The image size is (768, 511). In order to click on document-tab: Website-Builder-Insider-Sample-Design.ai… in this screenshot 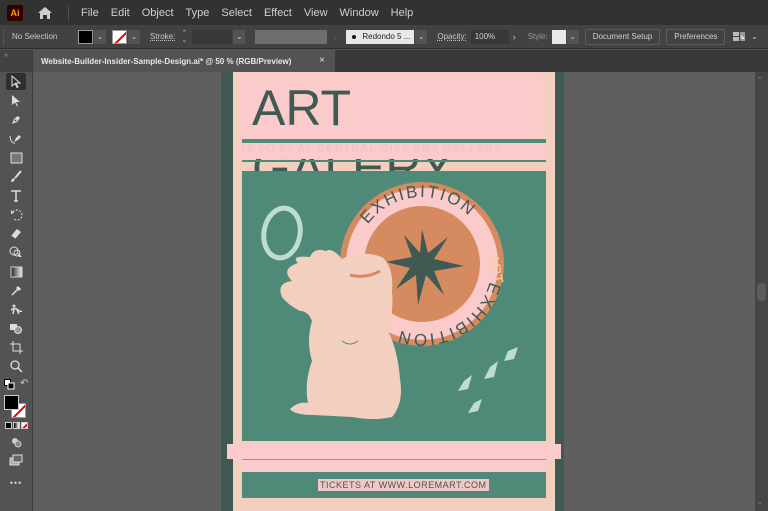, I will do `click(184, 61)`.